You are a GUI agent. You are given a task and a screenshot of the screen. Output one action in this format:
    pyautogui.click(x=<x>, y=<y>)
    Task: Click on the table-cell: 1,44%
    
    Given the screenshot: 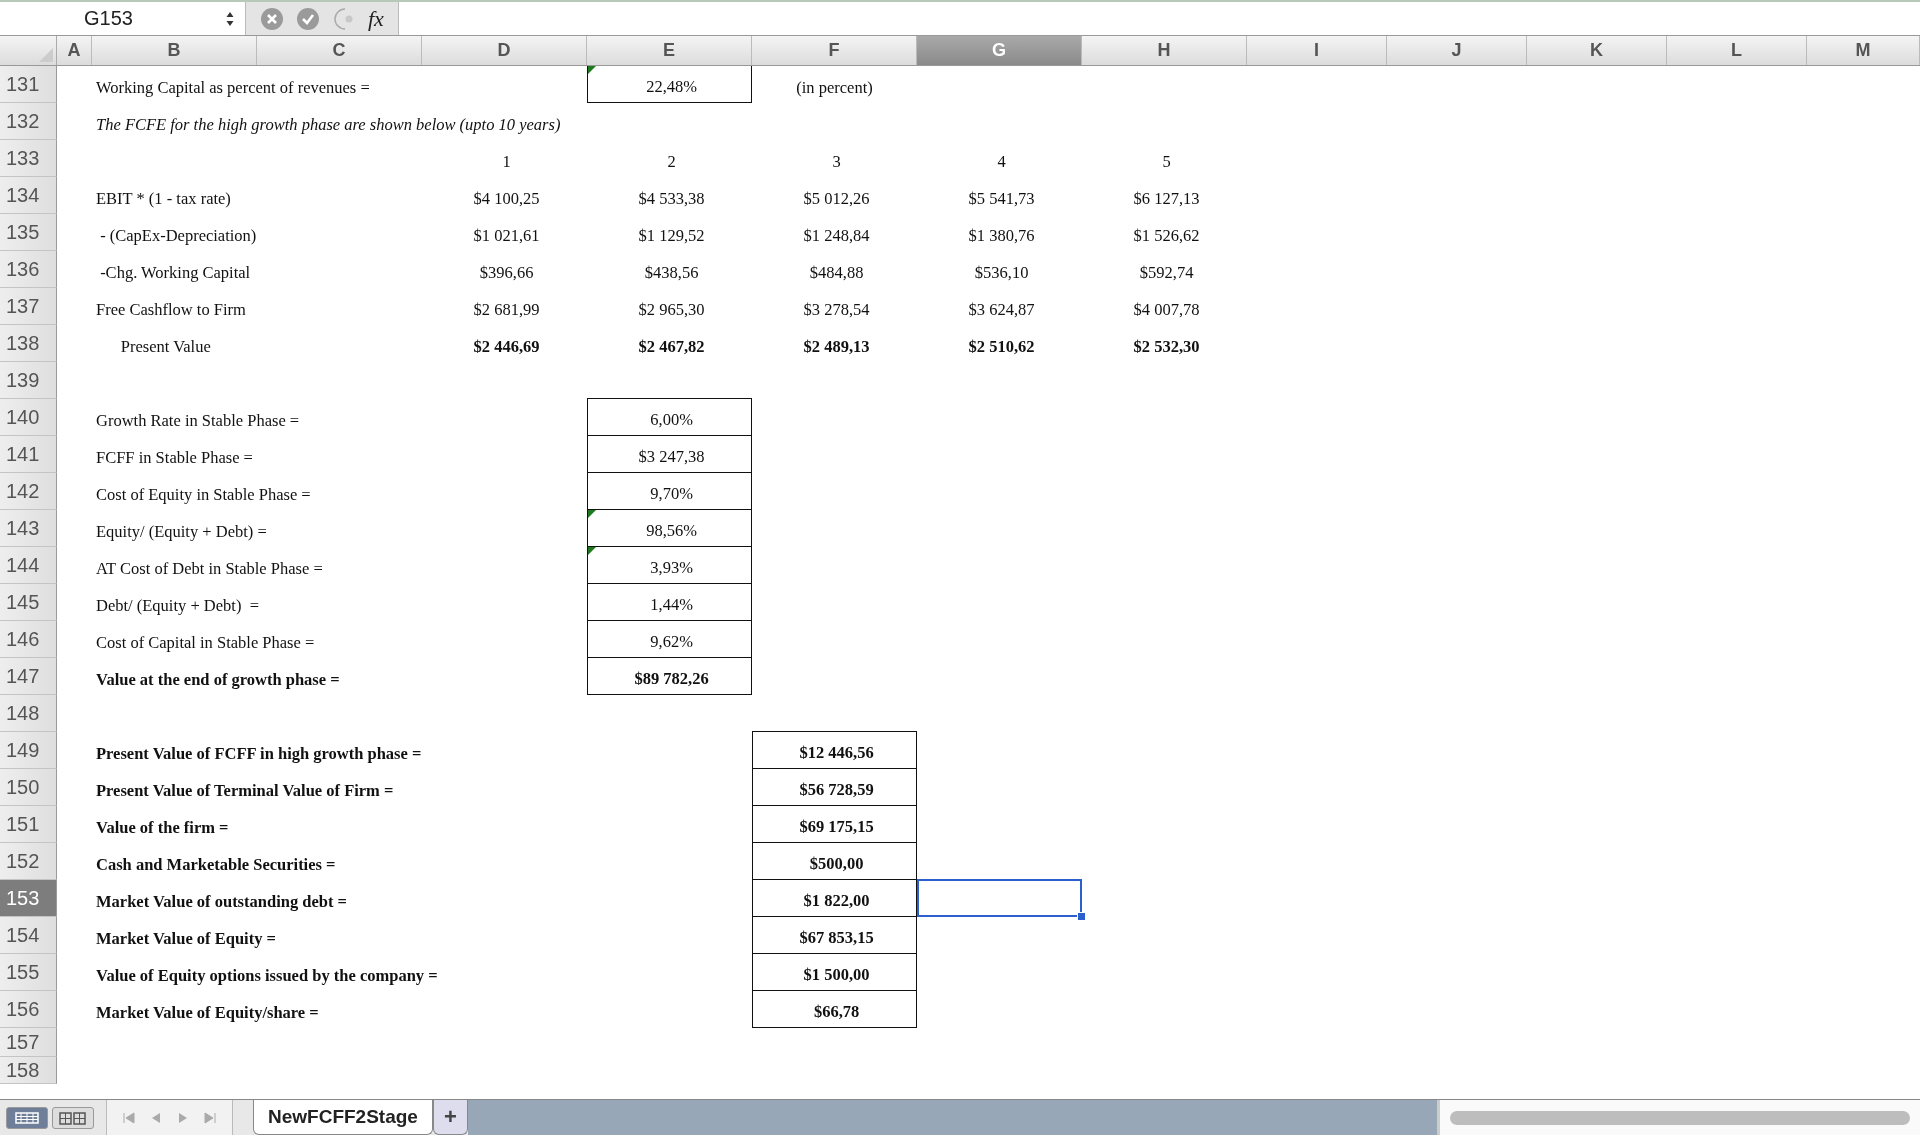 What is the action you would take?
    pyautogui.click(x=669, y=602)
    